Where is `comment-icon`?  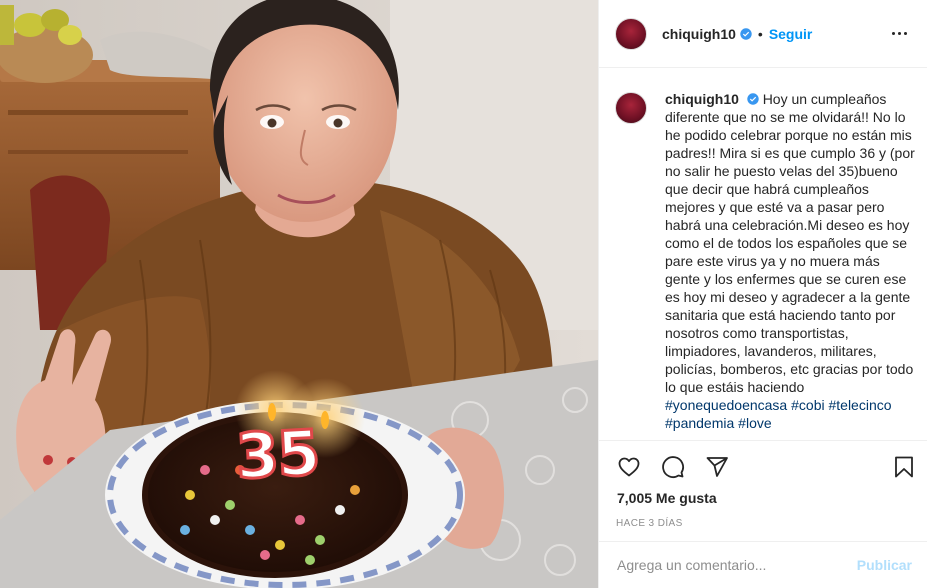 comment-icon is located at coordinates (673, 467).